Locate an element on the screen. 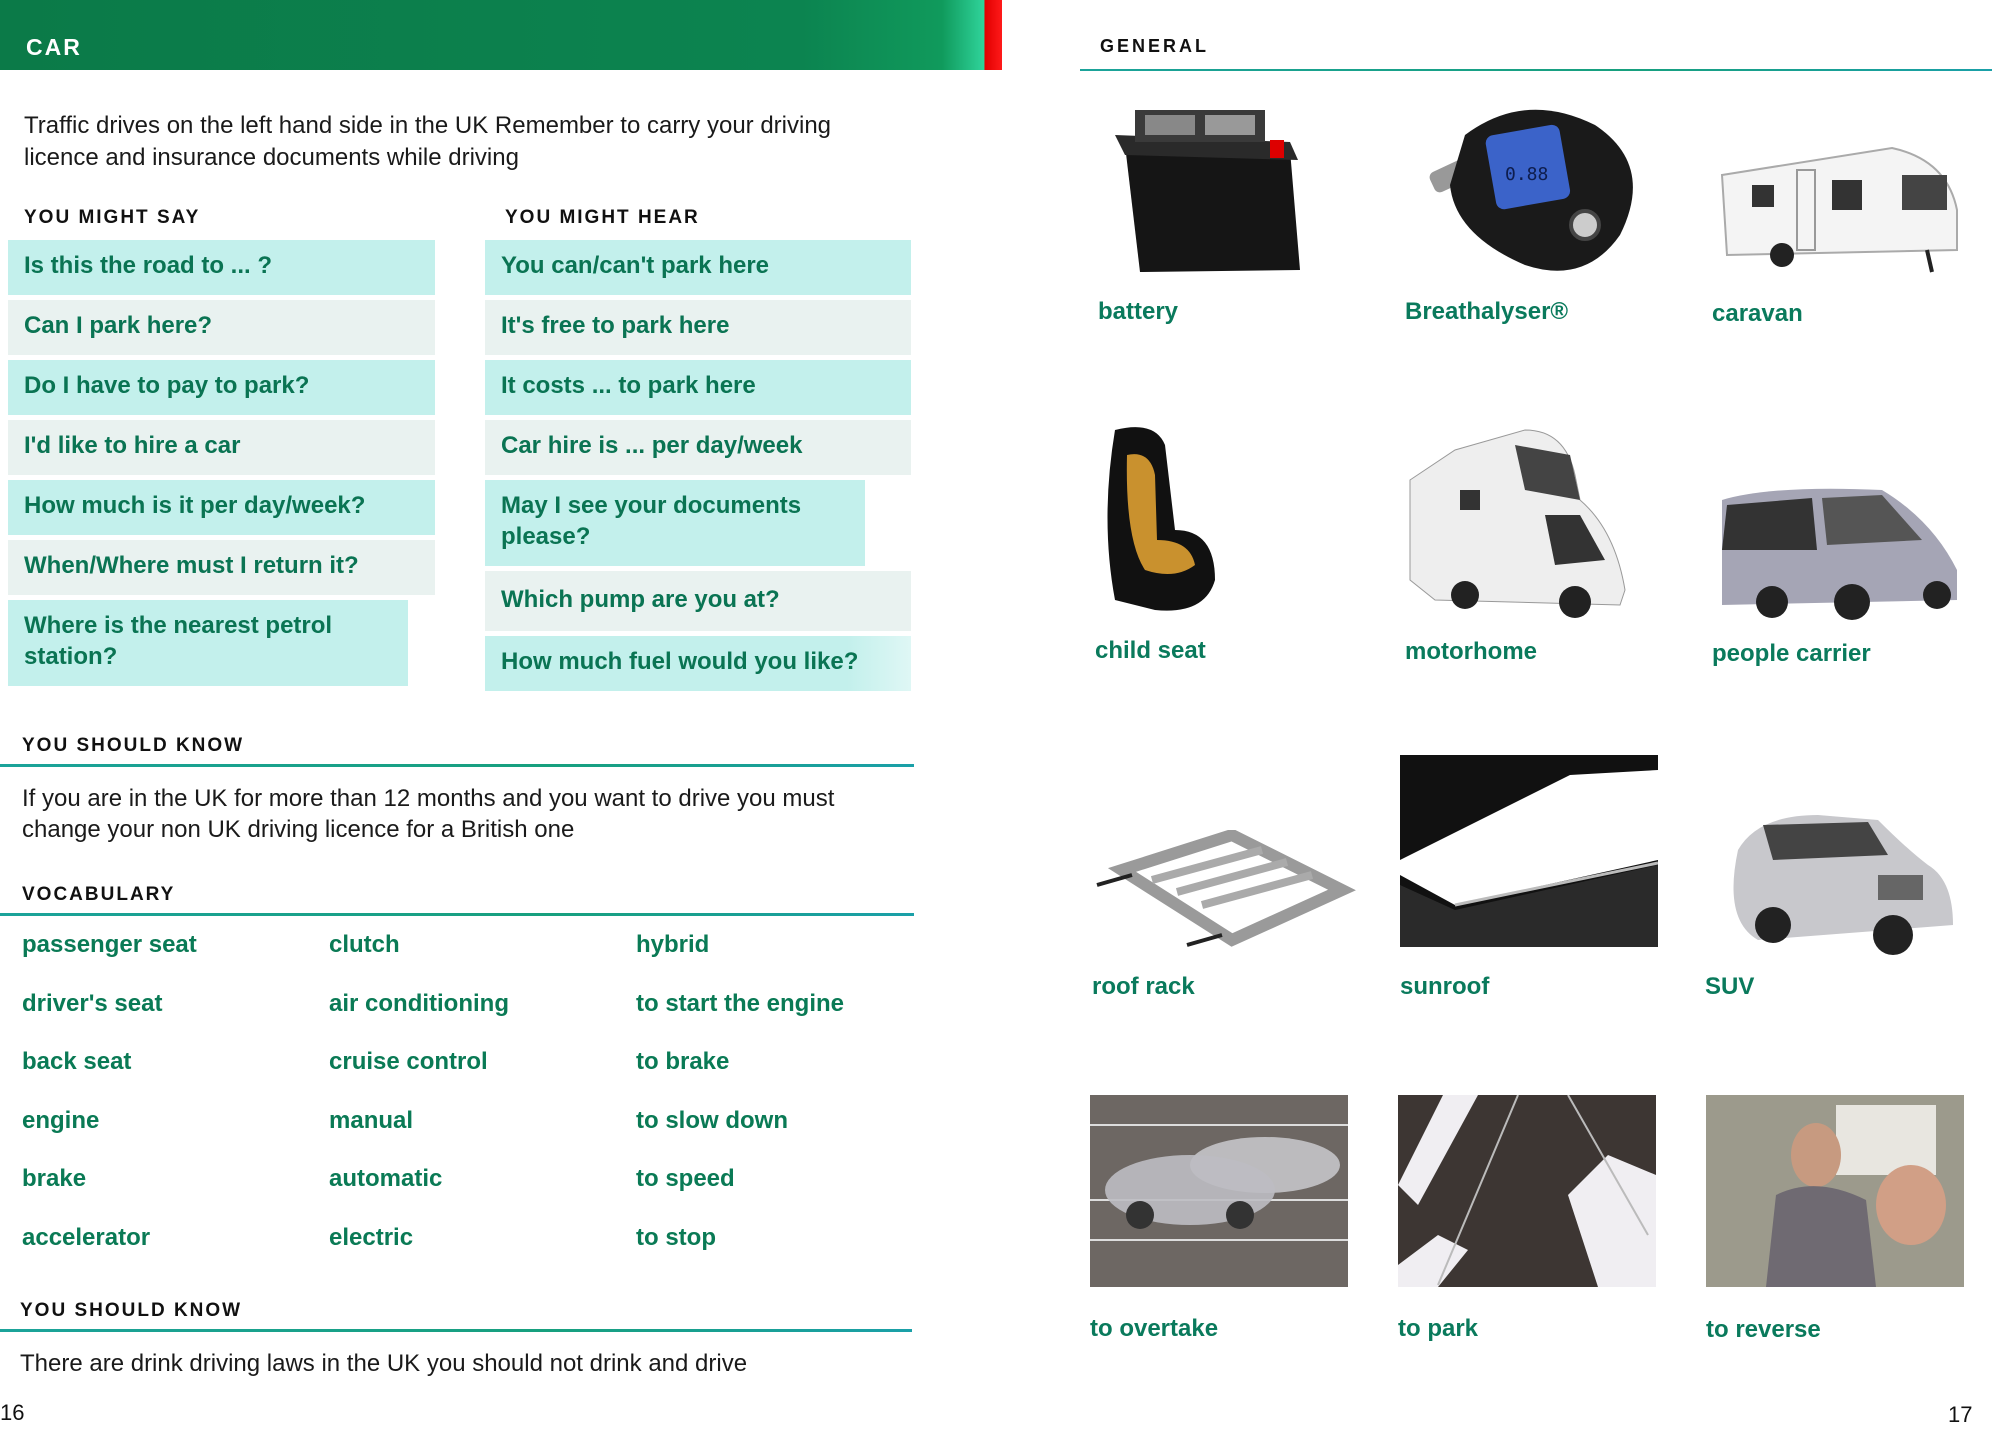 The width and height of the screenshot is (2000, 1453). item-label-reverse: to reverse is located at coordinates (1763, 1329).